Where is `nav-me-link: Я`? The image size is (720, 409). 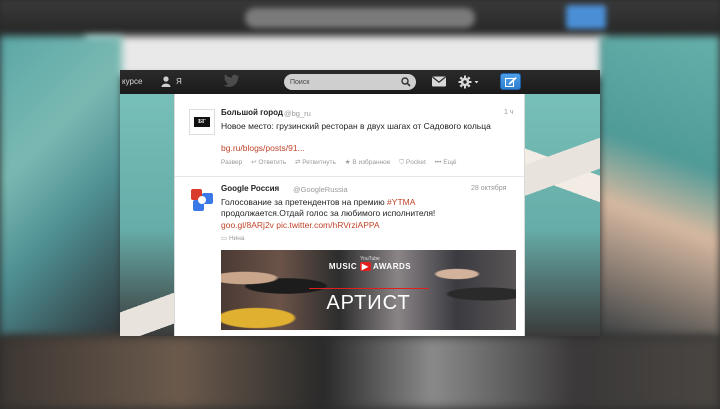
nav-me-link: Я is located at coordinates (179, 81).